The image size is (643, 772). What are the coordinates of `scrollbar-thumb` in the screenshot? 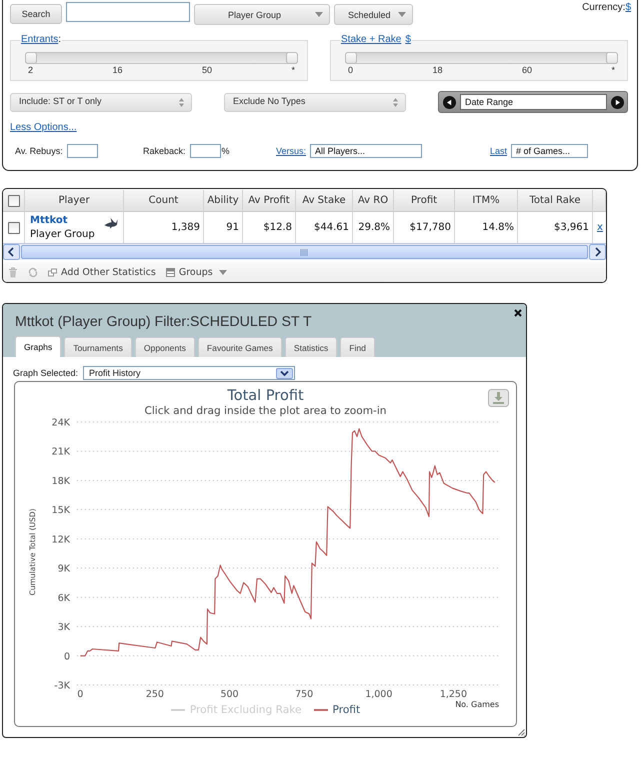 It's located at (304, 252).